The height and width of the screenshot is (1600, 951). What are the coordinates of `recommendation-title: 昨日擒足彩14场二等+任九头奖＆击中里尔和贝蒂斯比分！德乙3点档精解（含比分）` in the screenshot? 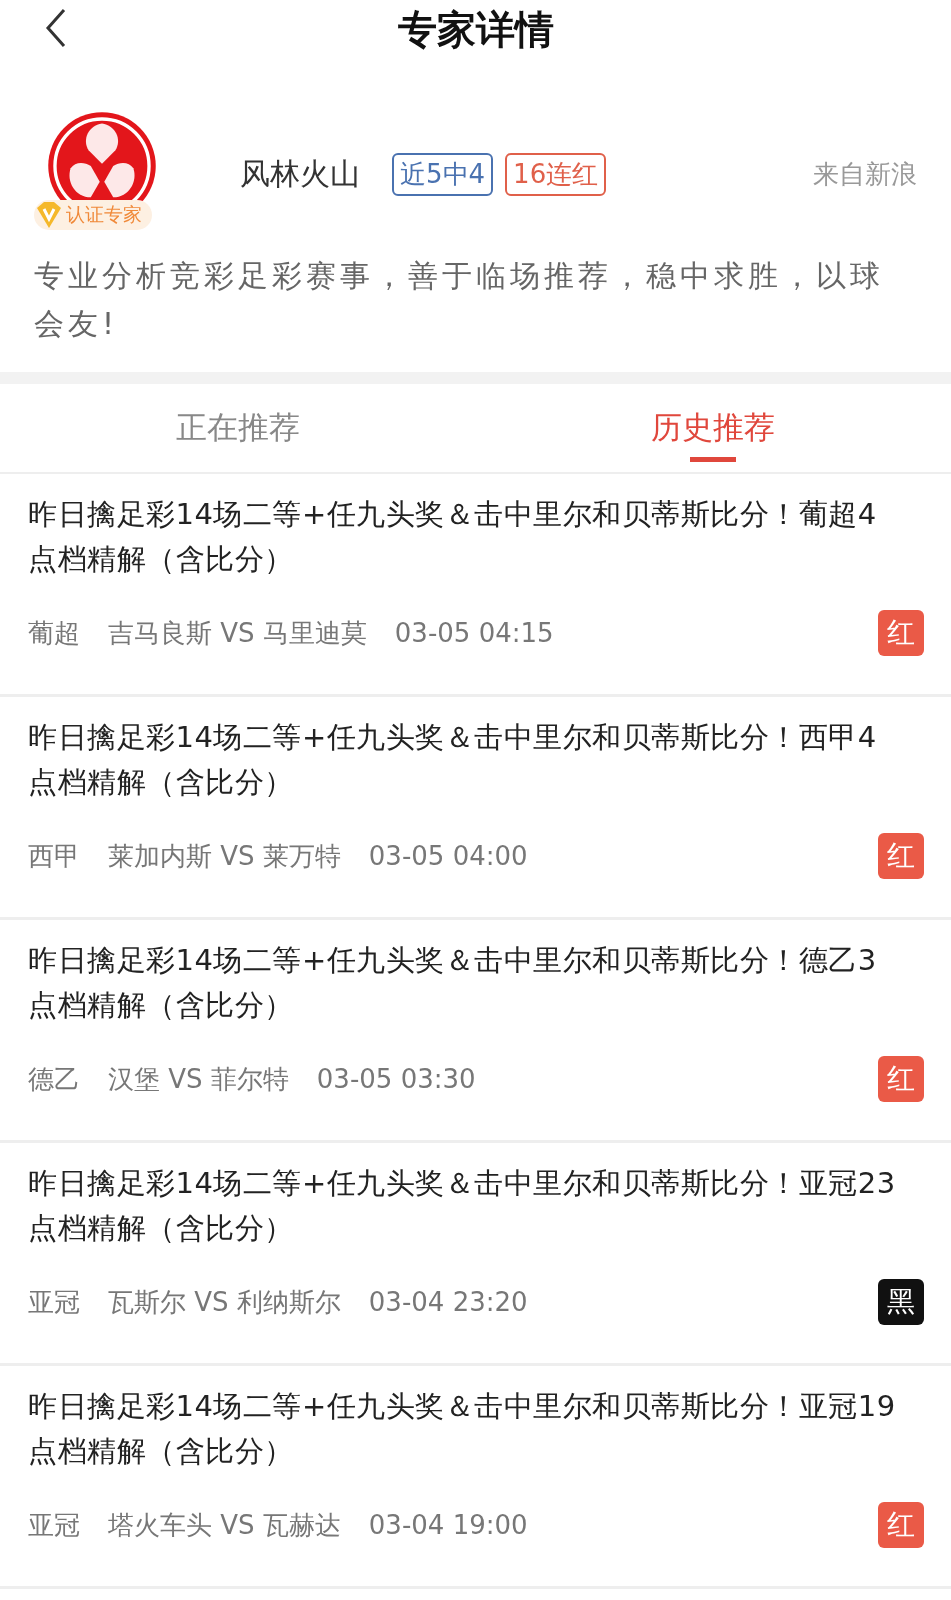 It's located at (453, 983).